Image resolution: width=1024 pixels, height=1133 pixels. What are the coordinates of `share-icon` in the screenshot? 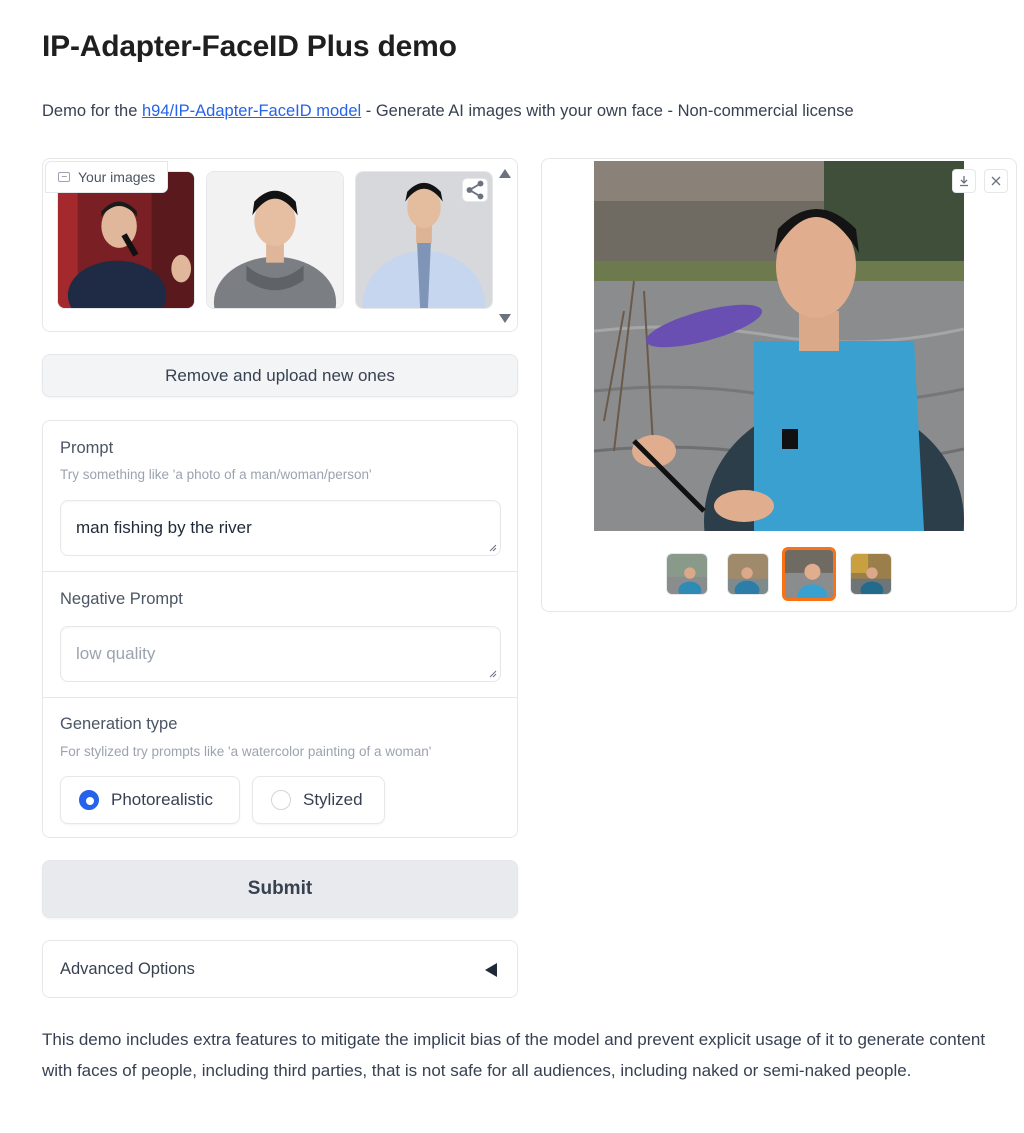 It's located at (475, 190).